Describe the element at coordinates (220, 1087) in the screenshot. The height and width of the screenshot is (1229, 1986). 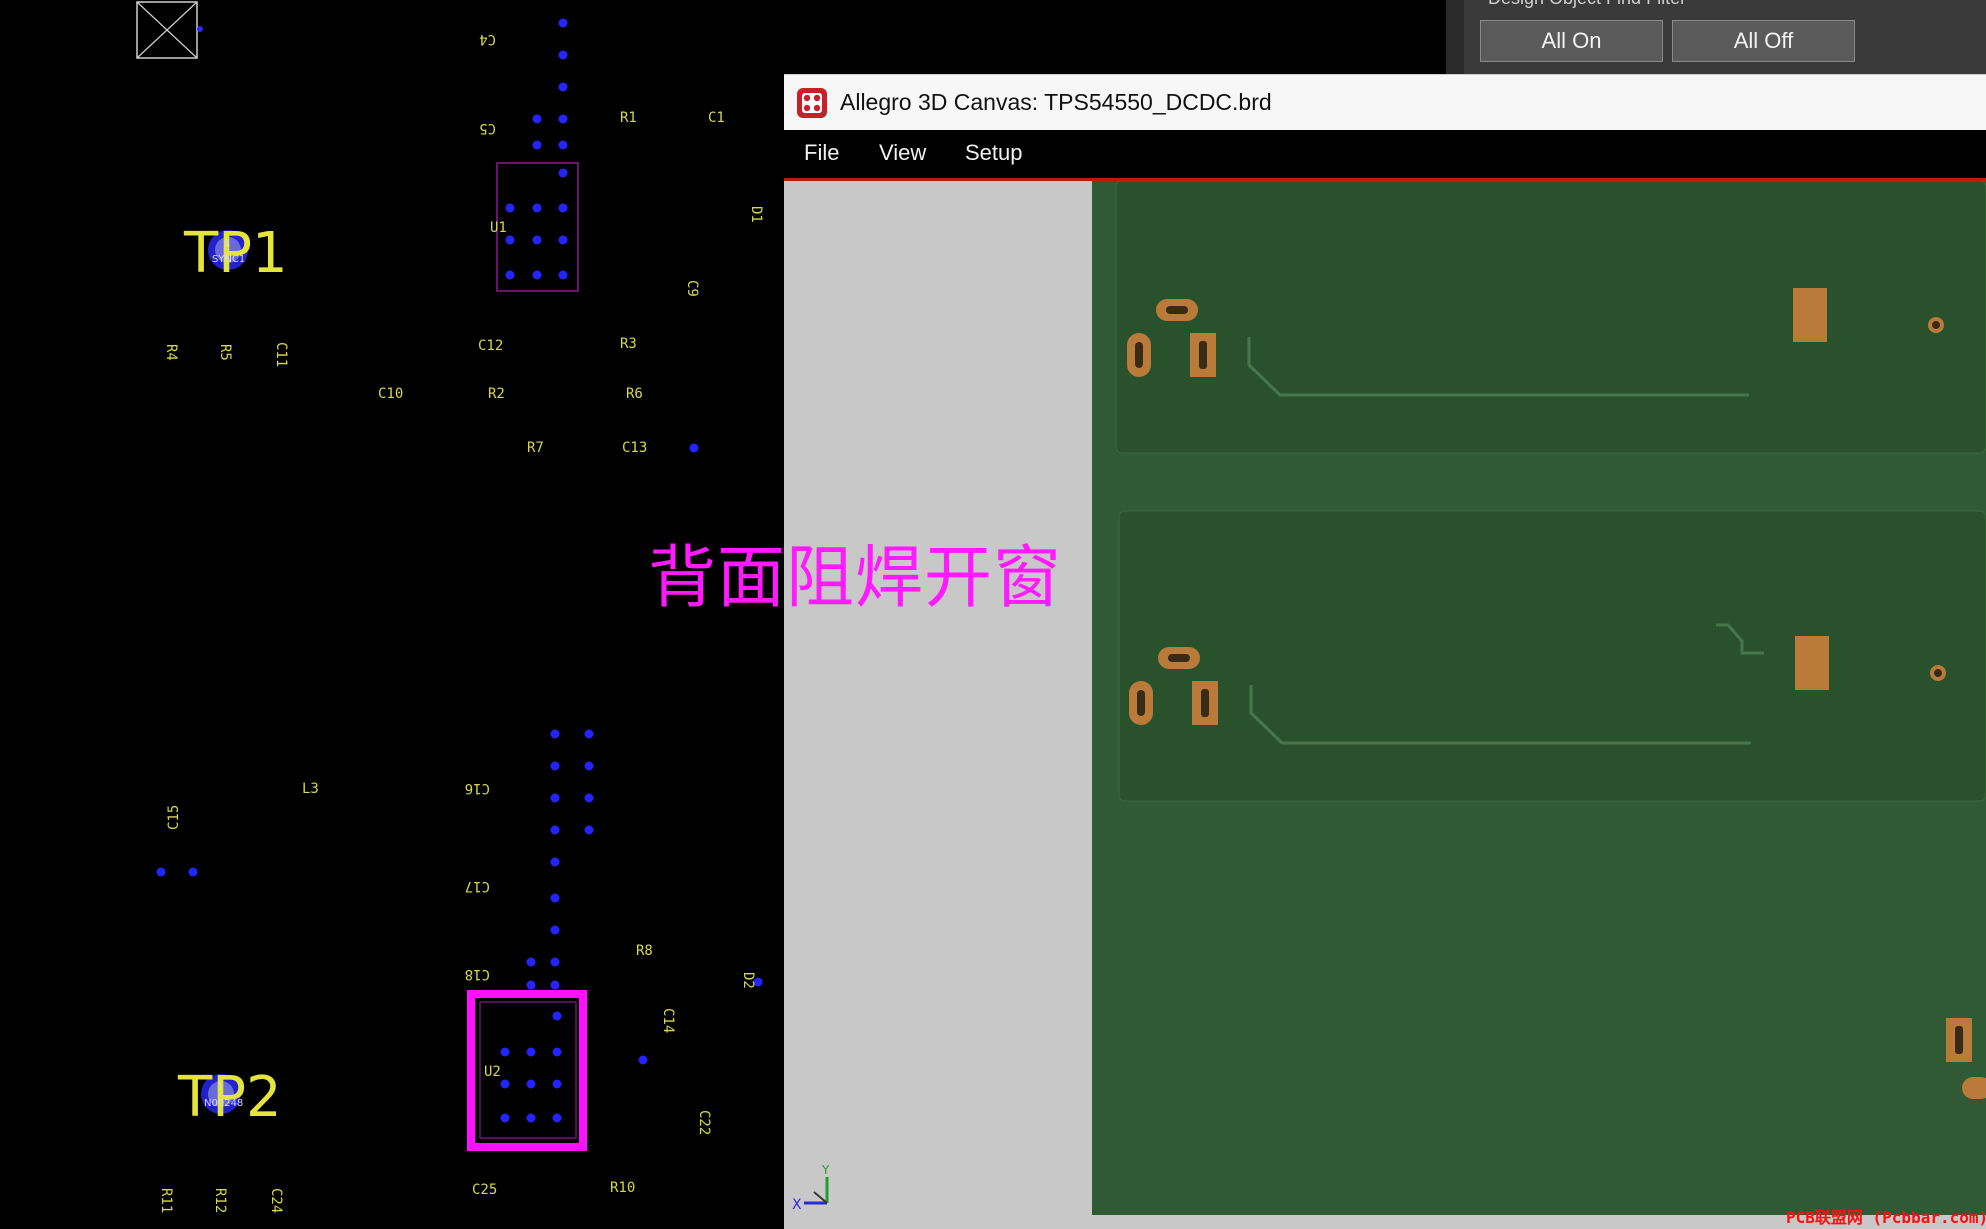
I see `tp2-pin: 1` at that location.